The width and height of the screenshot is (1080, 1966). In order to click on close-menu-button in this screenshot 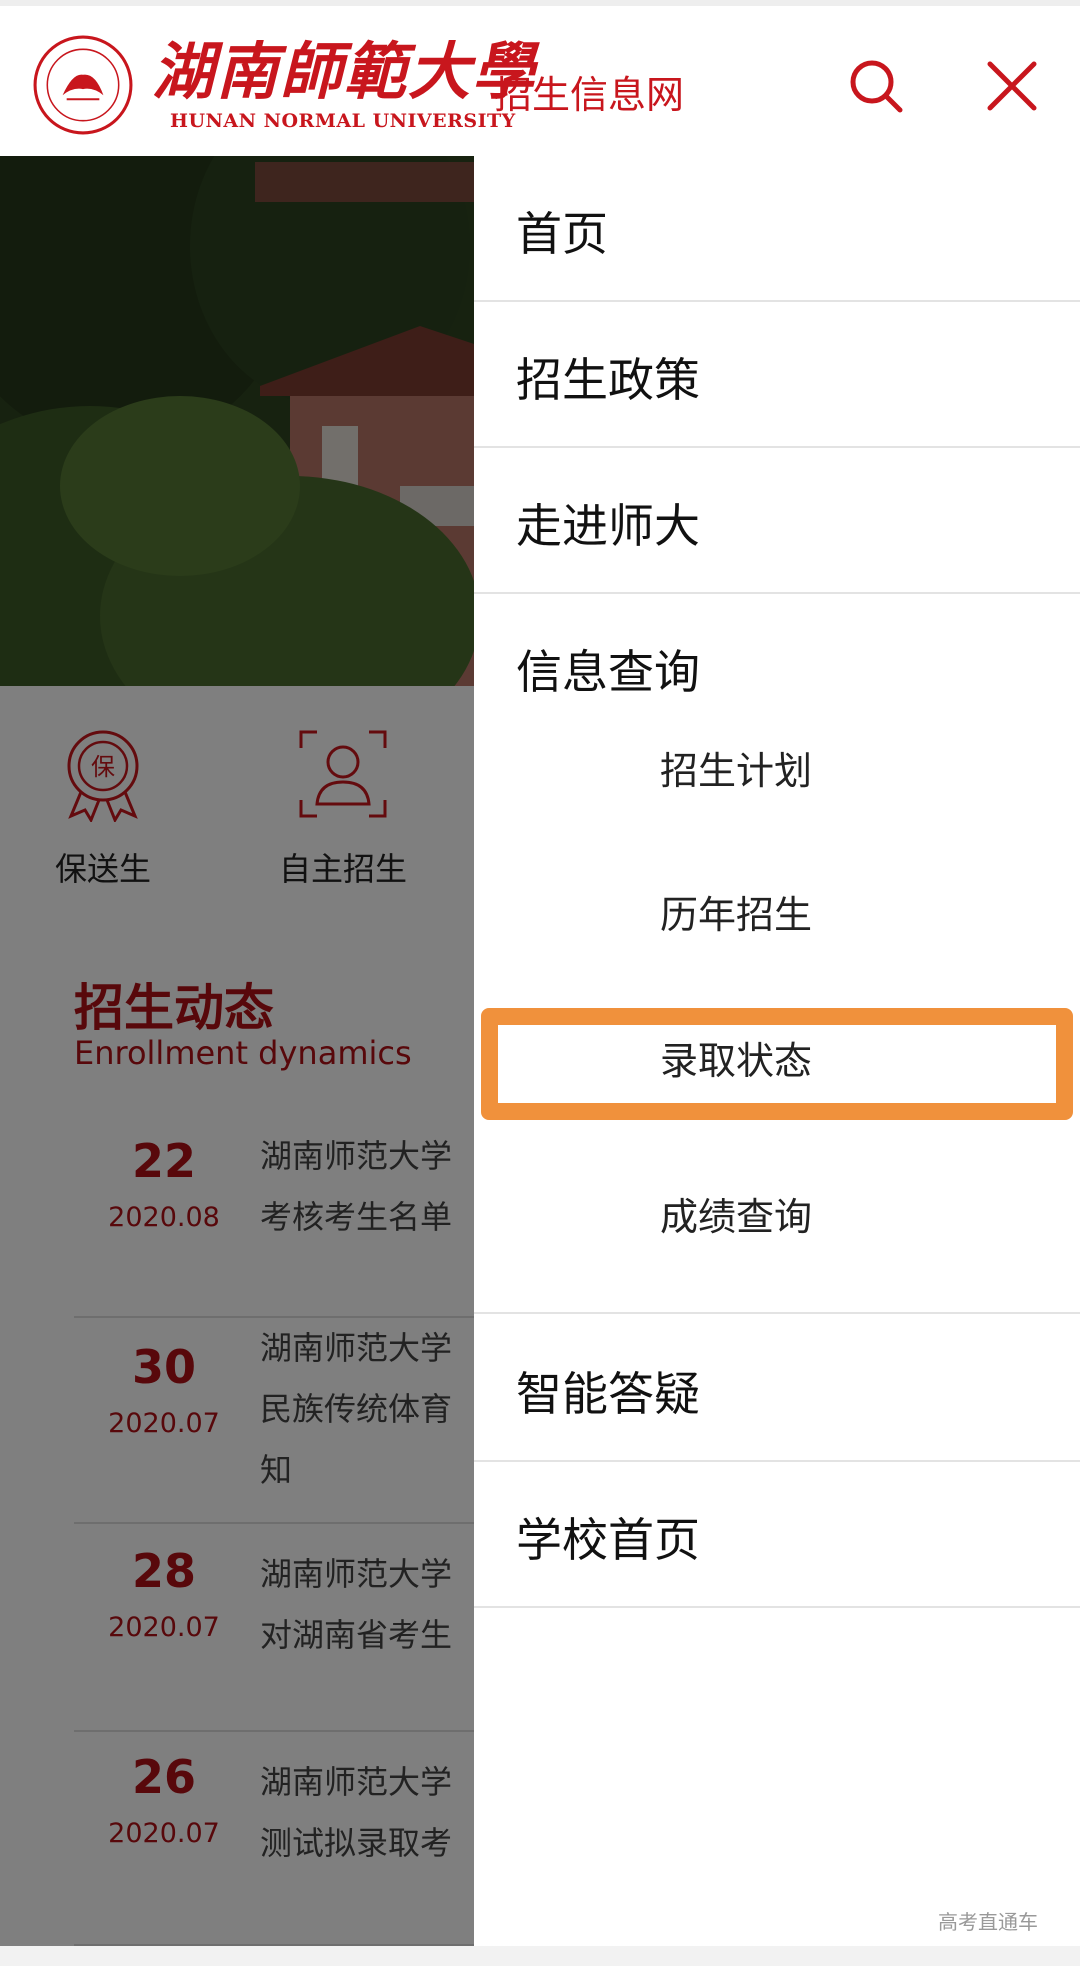, I will do `click(1012, 86)`.